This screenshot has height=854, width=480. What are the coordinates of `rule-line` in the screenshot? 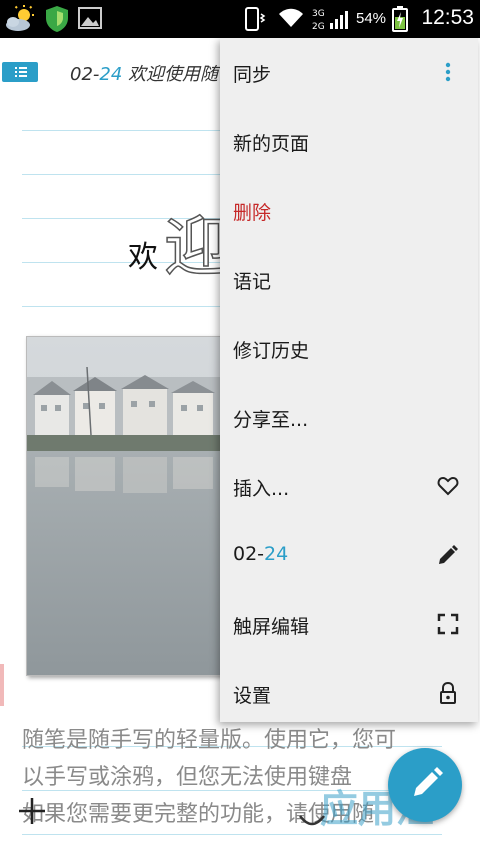 It's located at (232, 834).